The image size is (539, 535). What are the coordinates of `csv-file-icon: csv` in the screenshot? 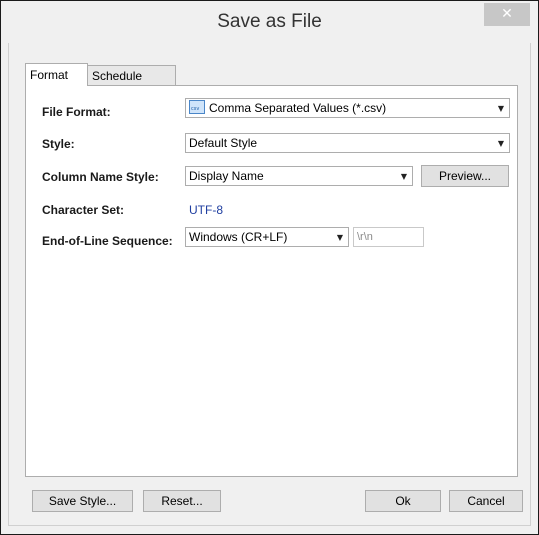 It's located at (197, 107).